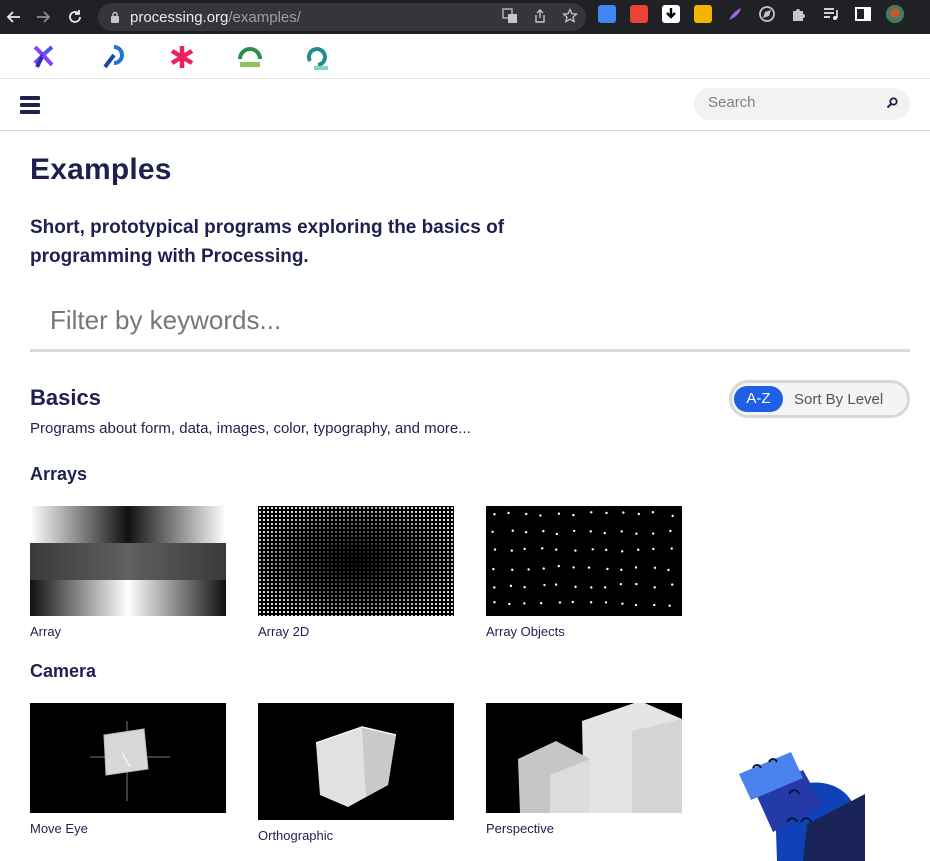 Image resolution: width=930 pixels, height=861 pixels. Describe the element at coordinates (43, 17) in the screenshot. I see `forward-icon` at that location.